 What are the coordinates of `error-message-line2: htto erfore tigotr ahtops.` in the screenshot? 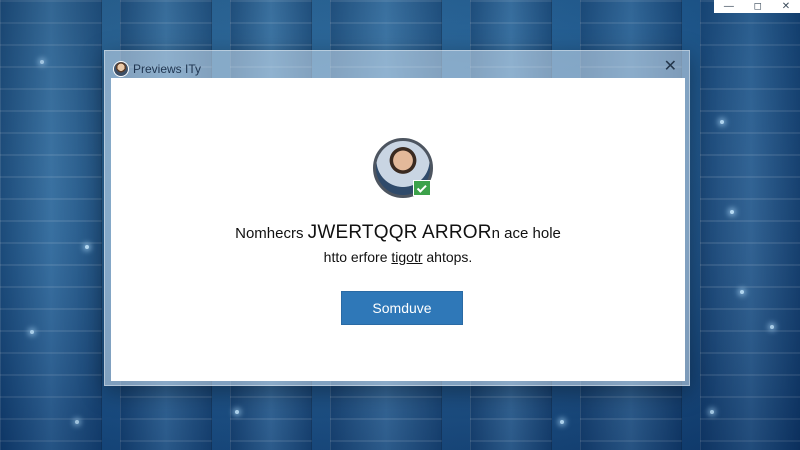 It's located at (398, 257).